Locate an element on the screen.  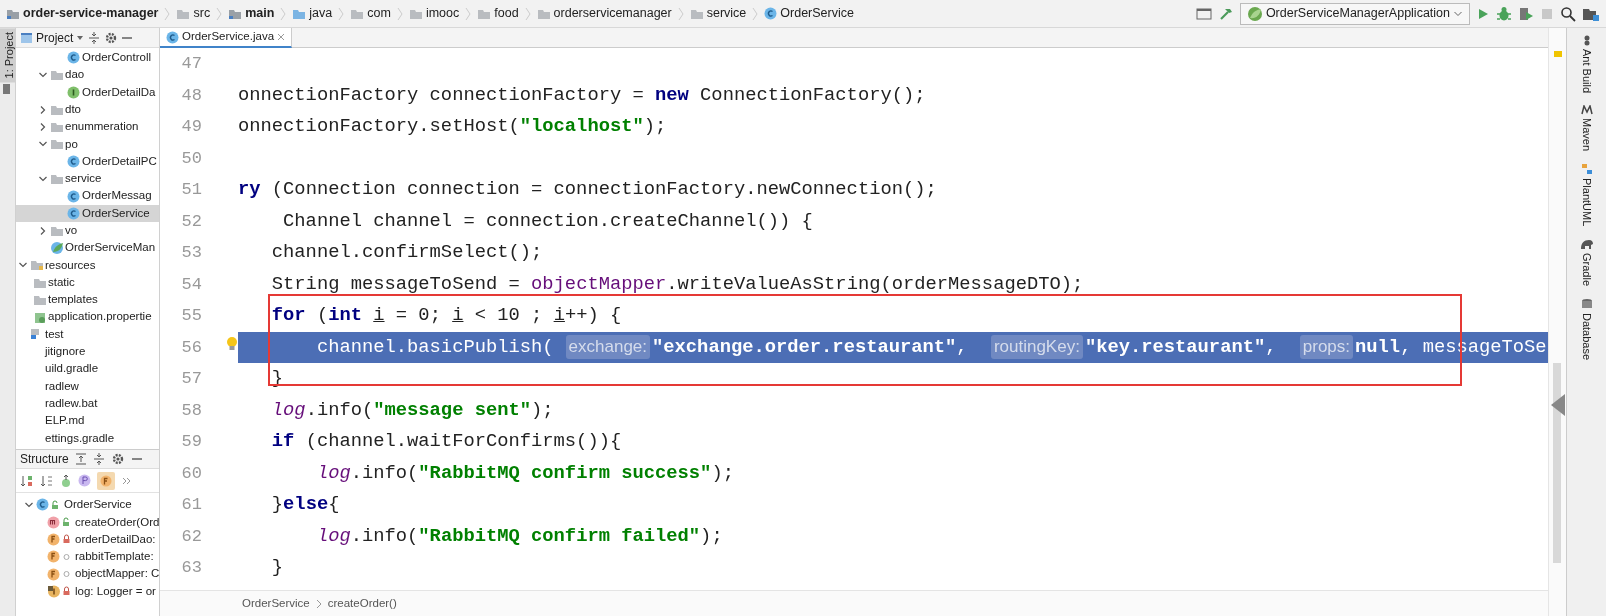
properties-file-icon is located at coordinates (40, 317).